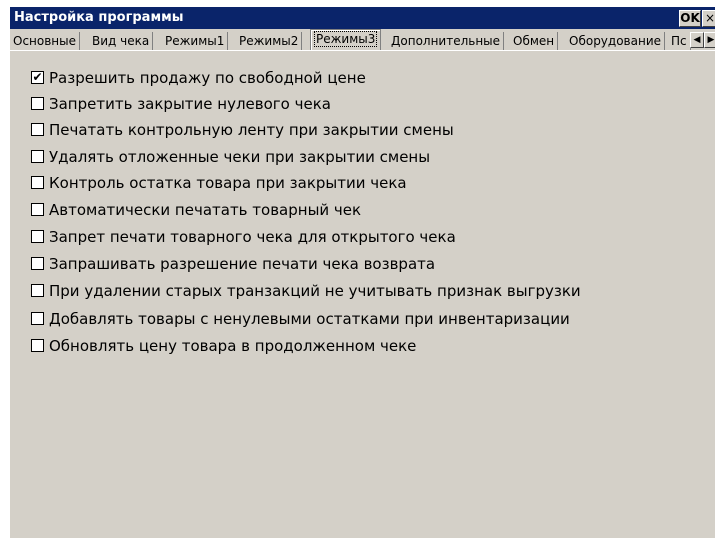 This screenshot has height=538, width=715. I want to click on tab-modes3: Режимы3, so click(346, 39).